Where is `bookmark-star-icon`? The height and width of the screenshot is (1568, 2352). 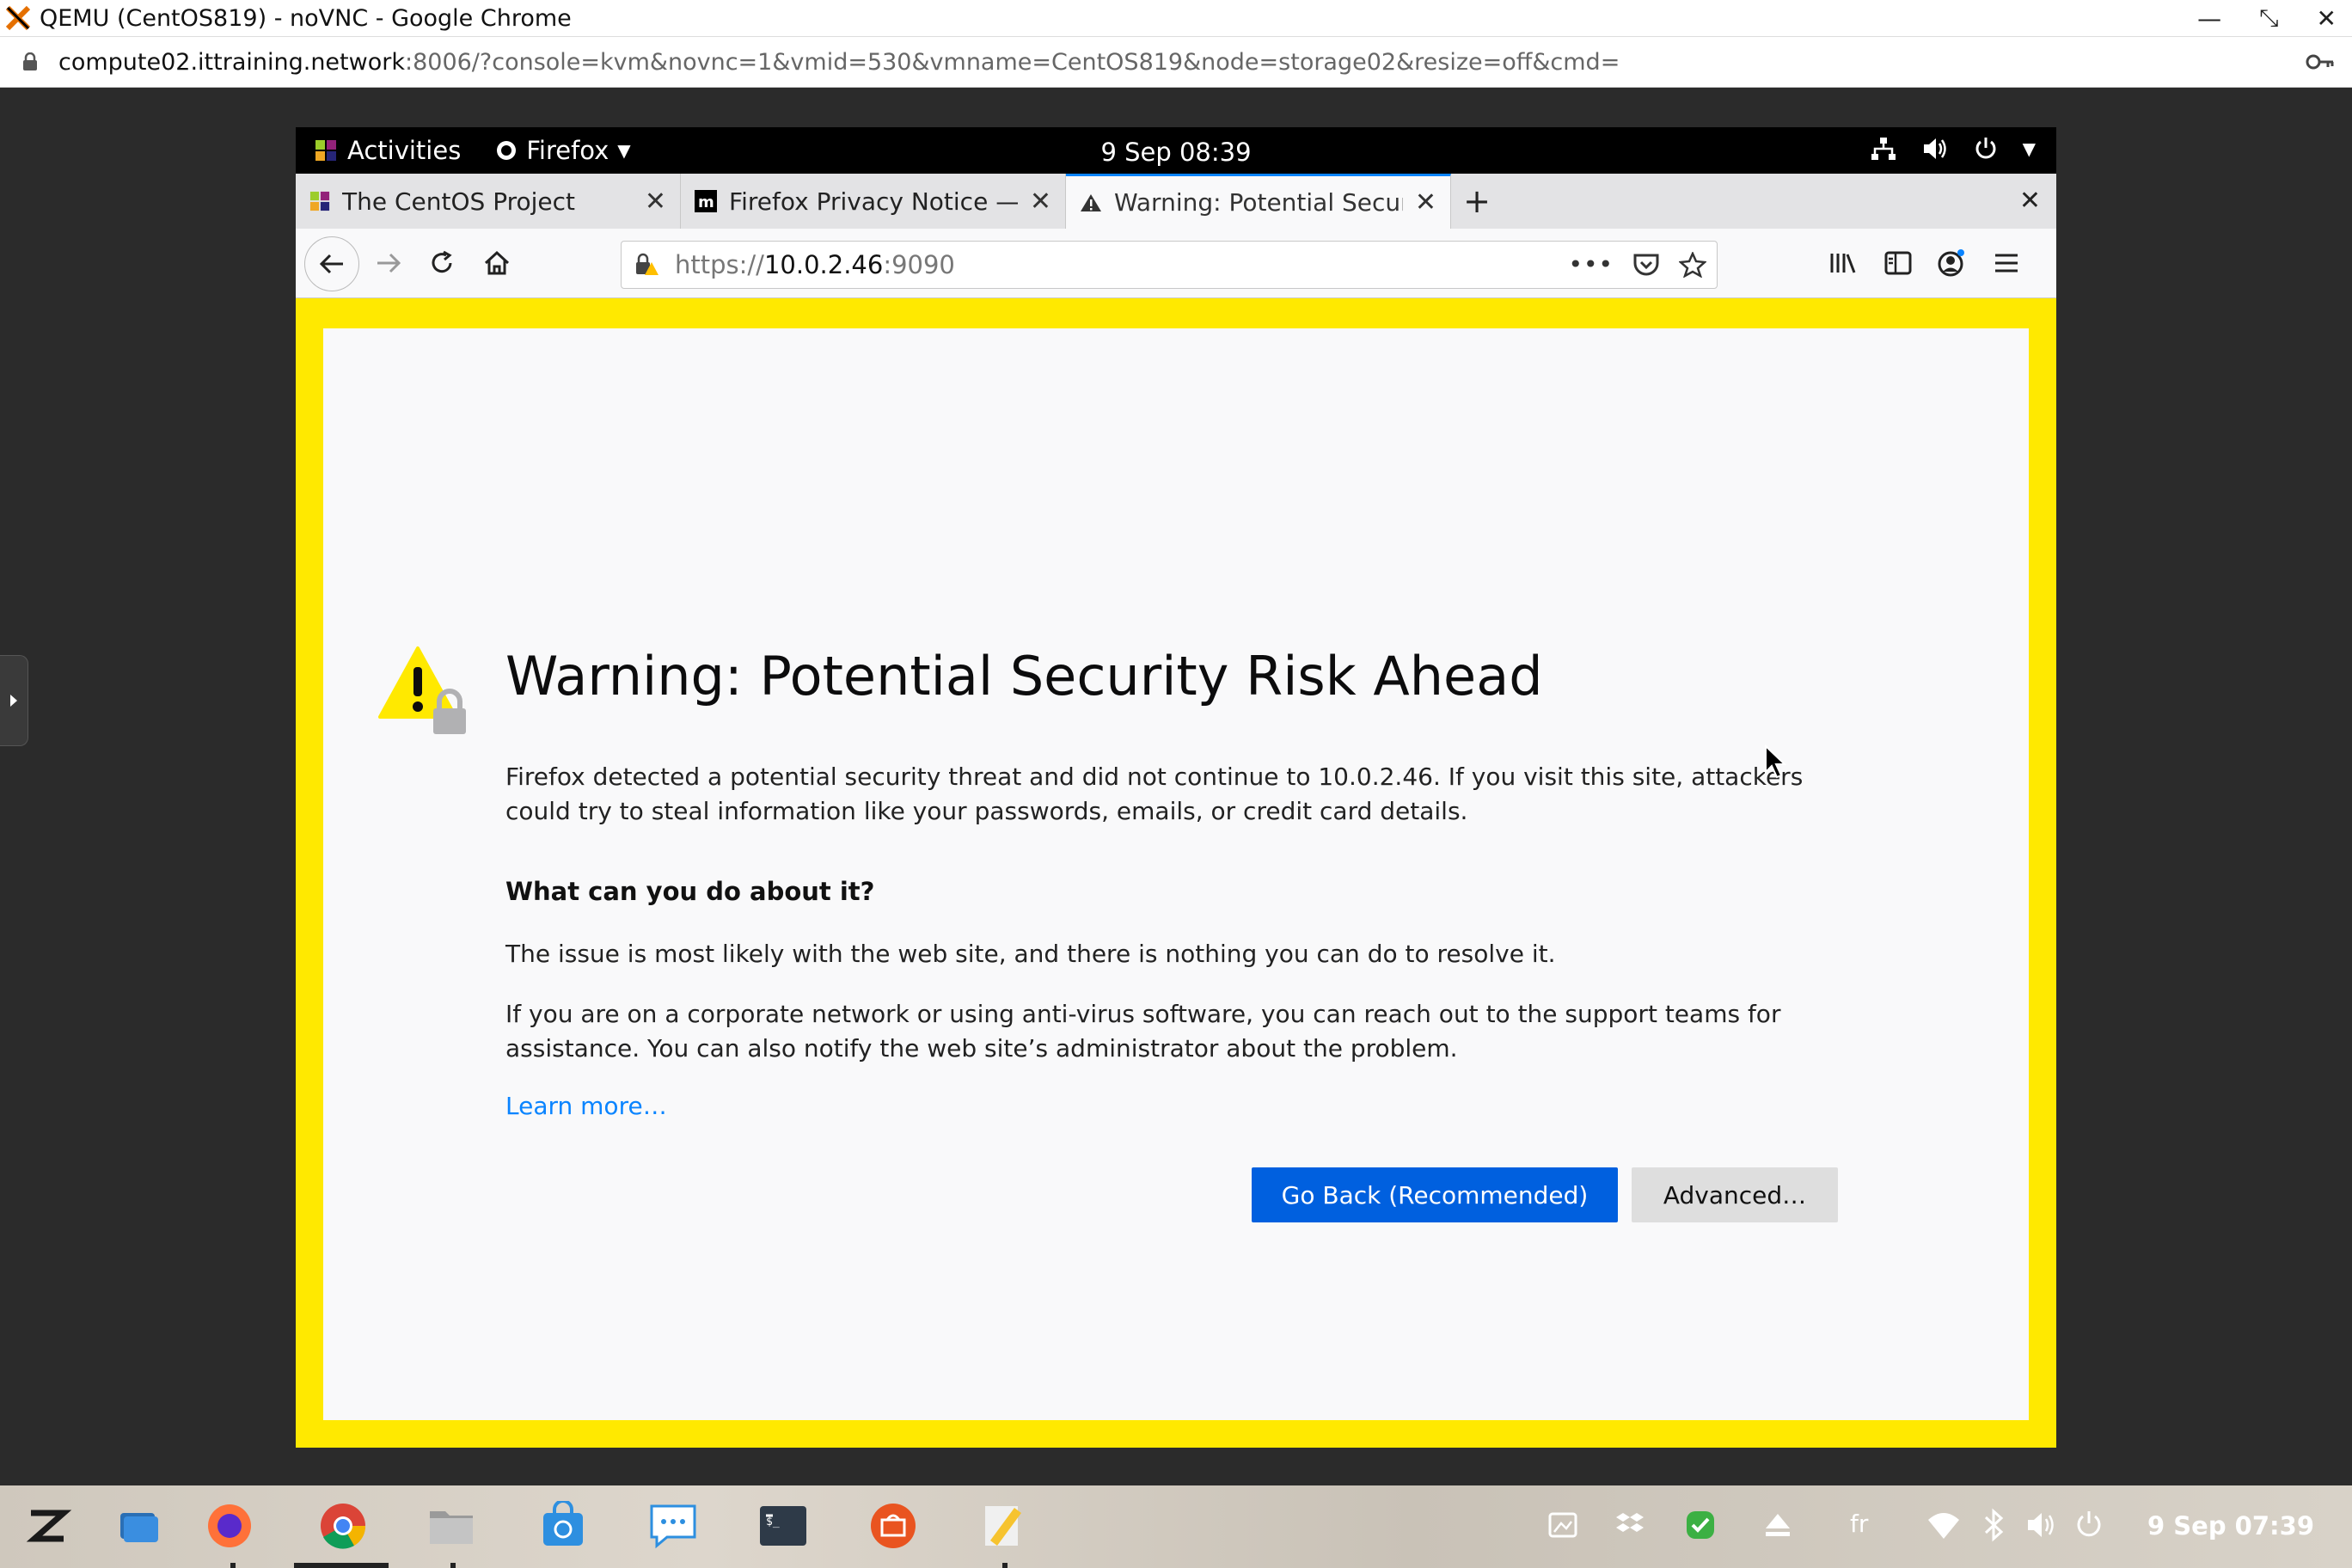 bookmark-star-icon is located at coordinates (1692, 264).